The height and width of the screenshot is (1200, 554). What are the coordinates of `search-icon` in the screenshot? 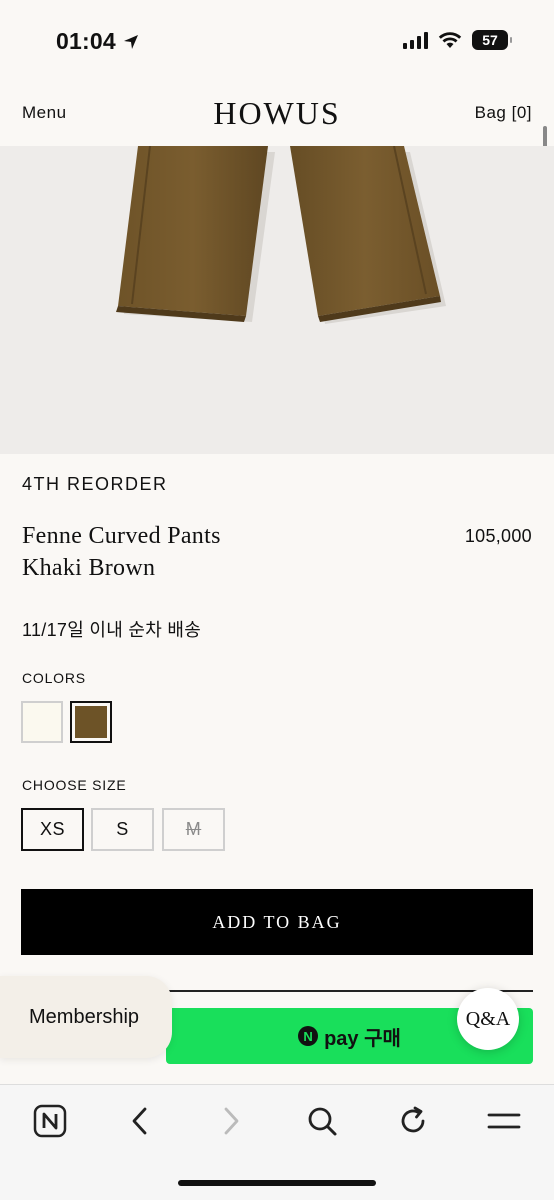 It's located at (322, 1121).